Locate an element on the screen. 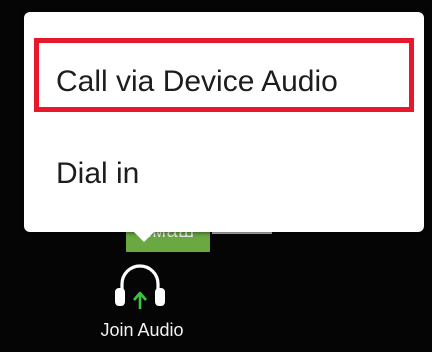 The height and width of the screenshot is (352, 432). headphone-icon is located at coordinates (140, 286).